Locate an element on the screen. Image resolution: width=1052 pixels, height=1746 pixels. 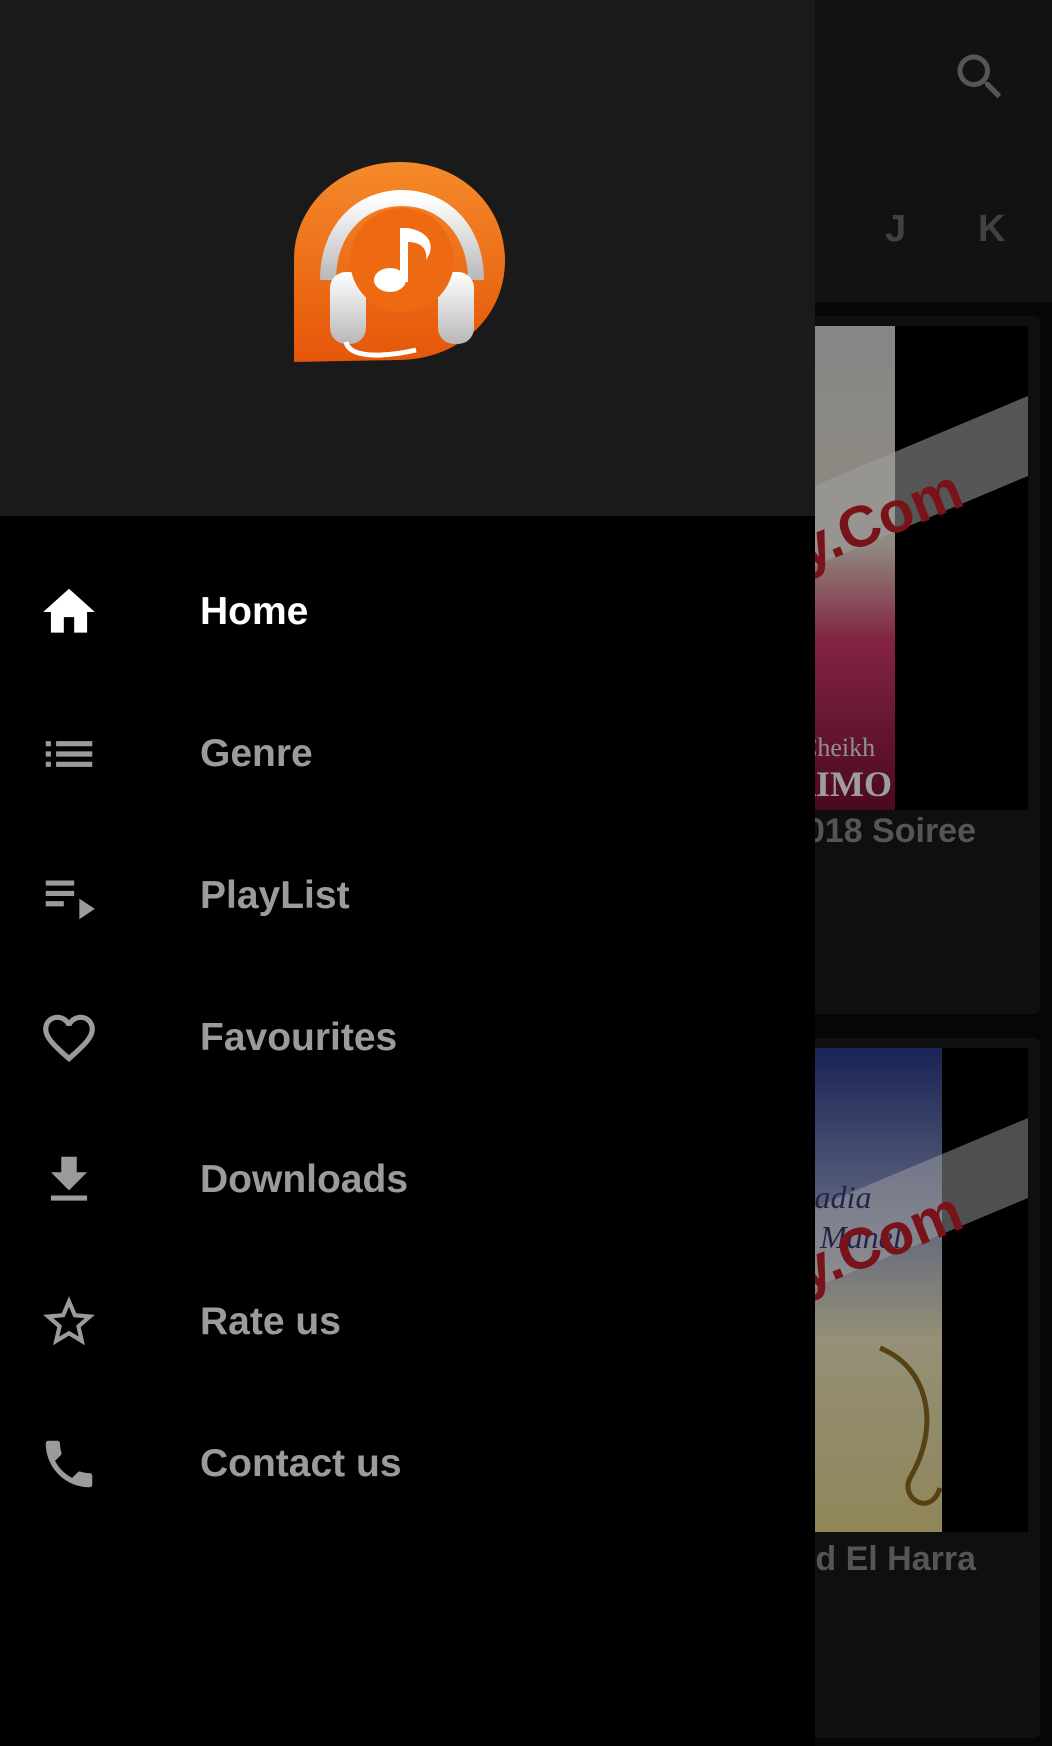
menu-item-rate-us: Rate us is located at coordinates (407, 1322).